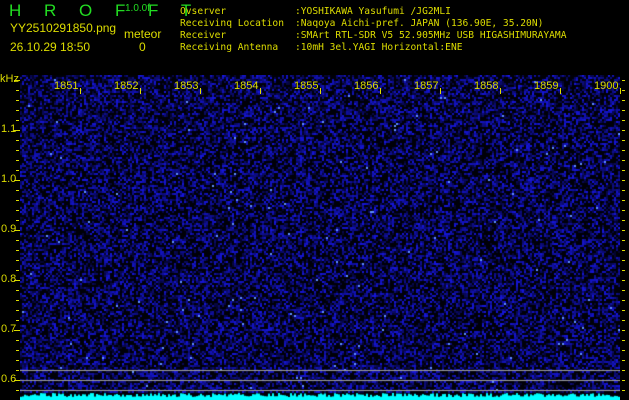 Image resolution: width=629 pixels, height=400 pixels. I want to click on y-tick-label: 0.9, so click(8, 229).